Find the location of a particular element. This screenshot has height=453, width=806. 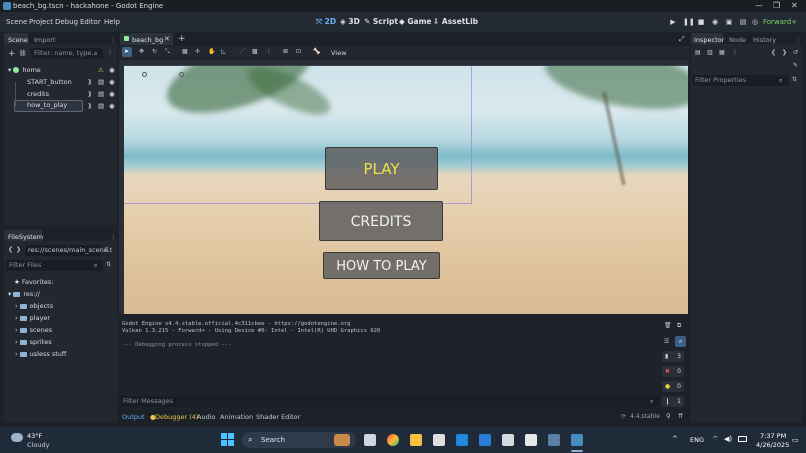

script-icon: ▤ is located at coordinates (101, 106).